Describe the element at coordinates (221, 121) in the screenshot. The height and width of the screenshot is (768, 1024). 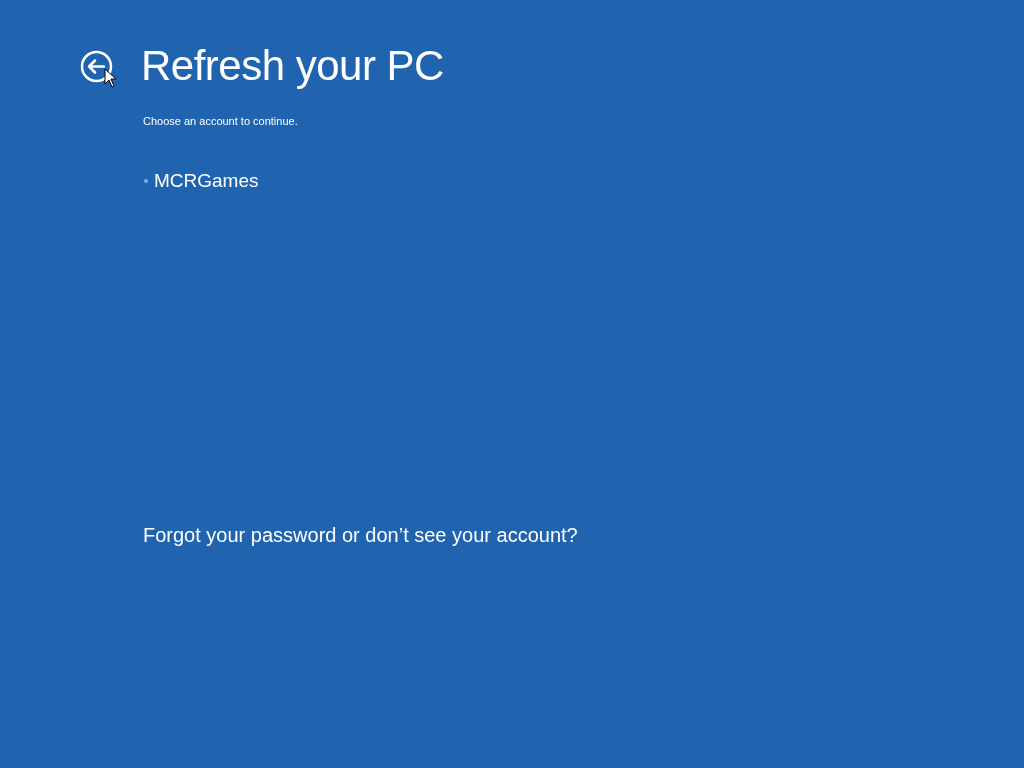
I see `instruction-text: Choose an account to continue.` at that location.